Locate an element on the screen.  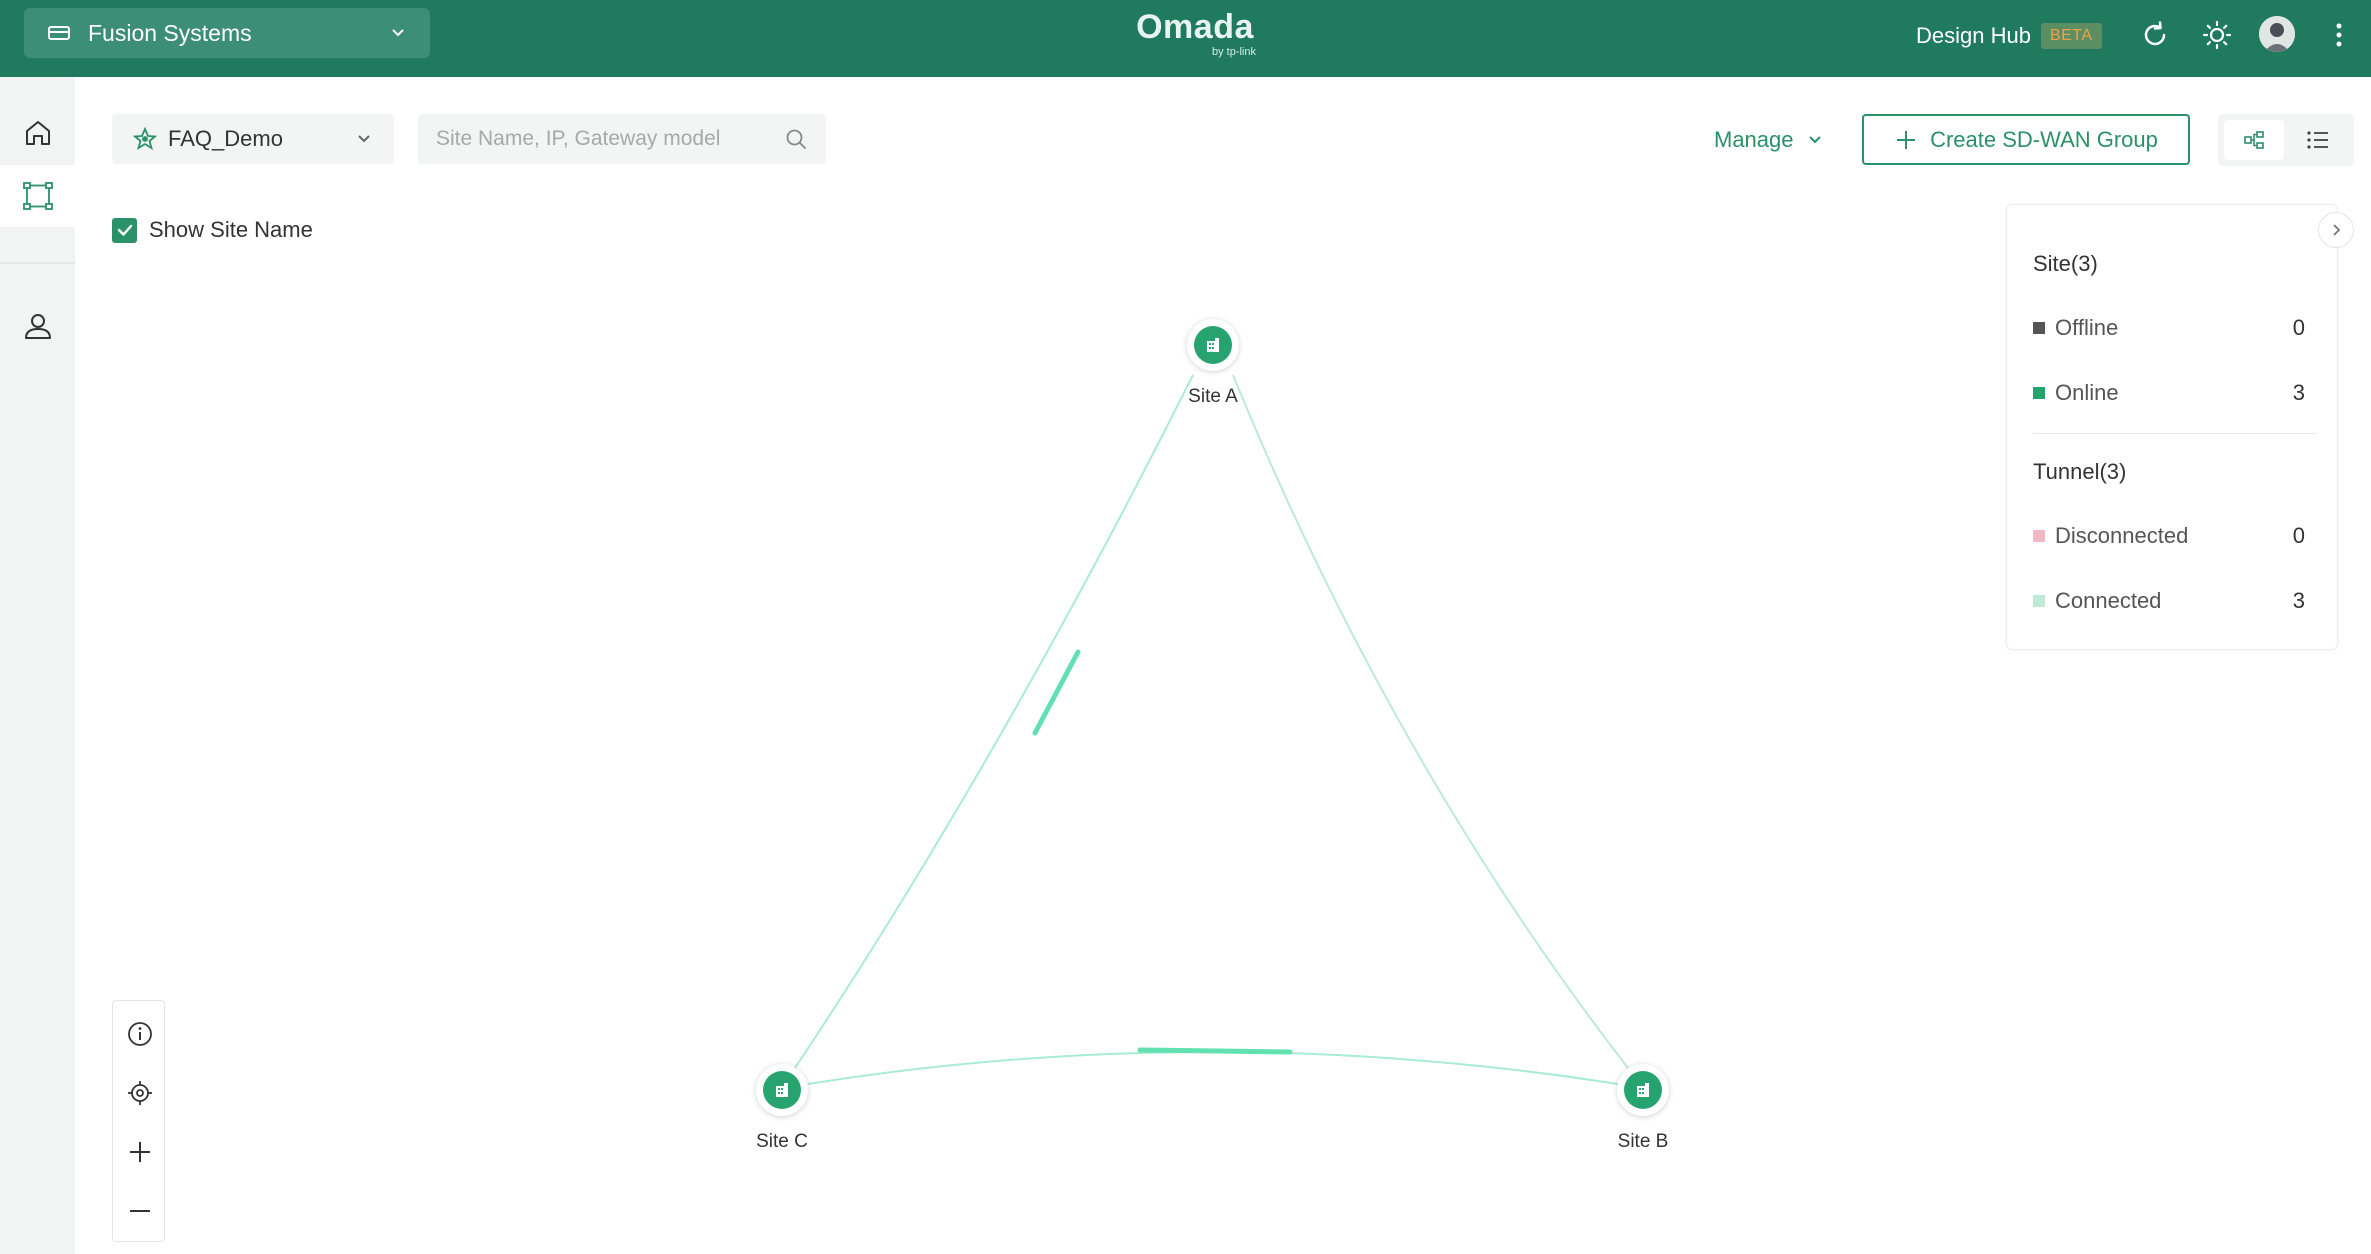
refresh-icon is located at coordinates (2155, 33).